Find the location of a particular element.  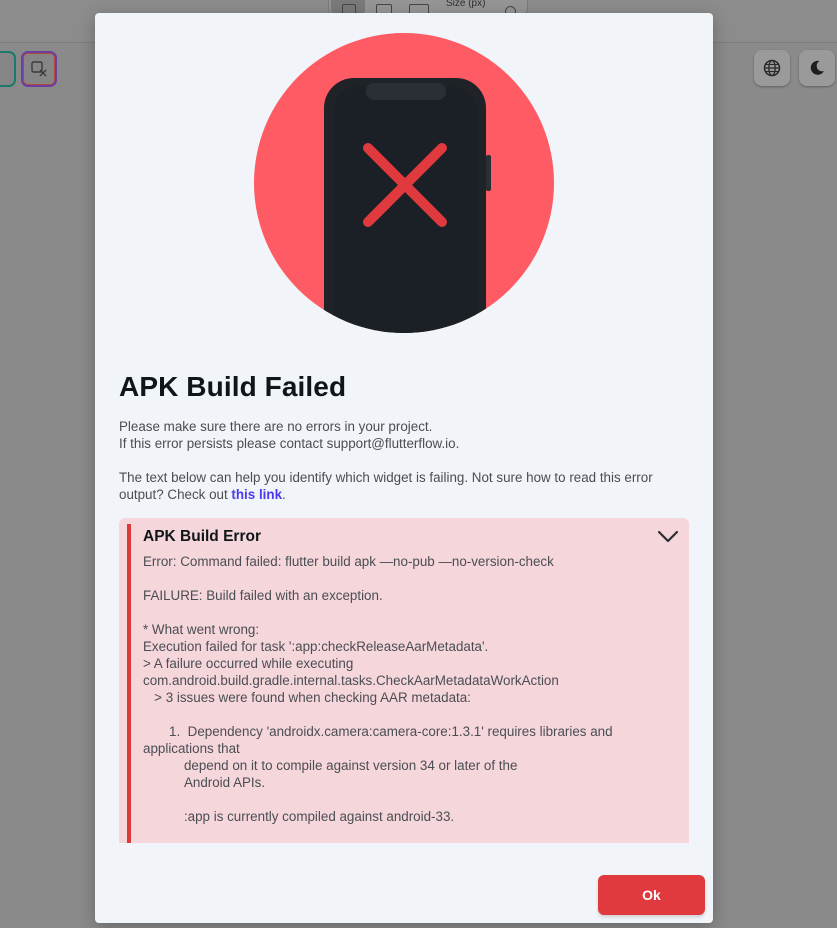

moon-icon is located at coordinates (817, 67).